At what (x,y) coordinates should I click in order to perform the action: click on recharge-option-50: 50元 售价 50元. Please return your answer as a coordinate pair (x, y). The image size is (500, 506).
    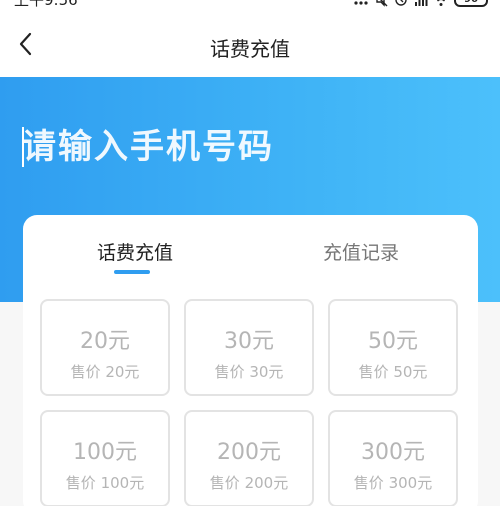
    Looking at the image, I should click on (393, 347).